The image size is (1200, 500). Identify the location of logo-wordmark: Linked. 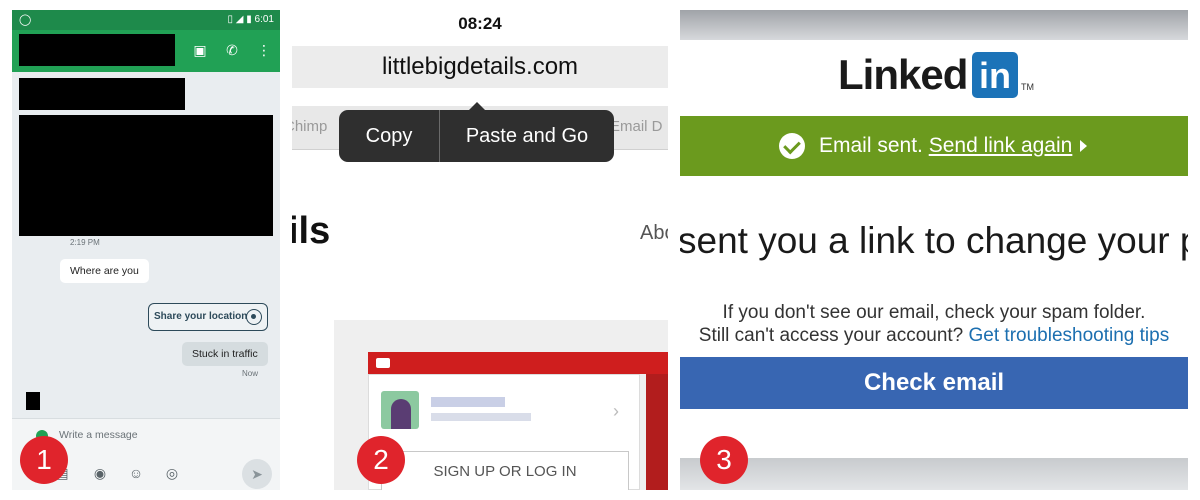
(903, 74).